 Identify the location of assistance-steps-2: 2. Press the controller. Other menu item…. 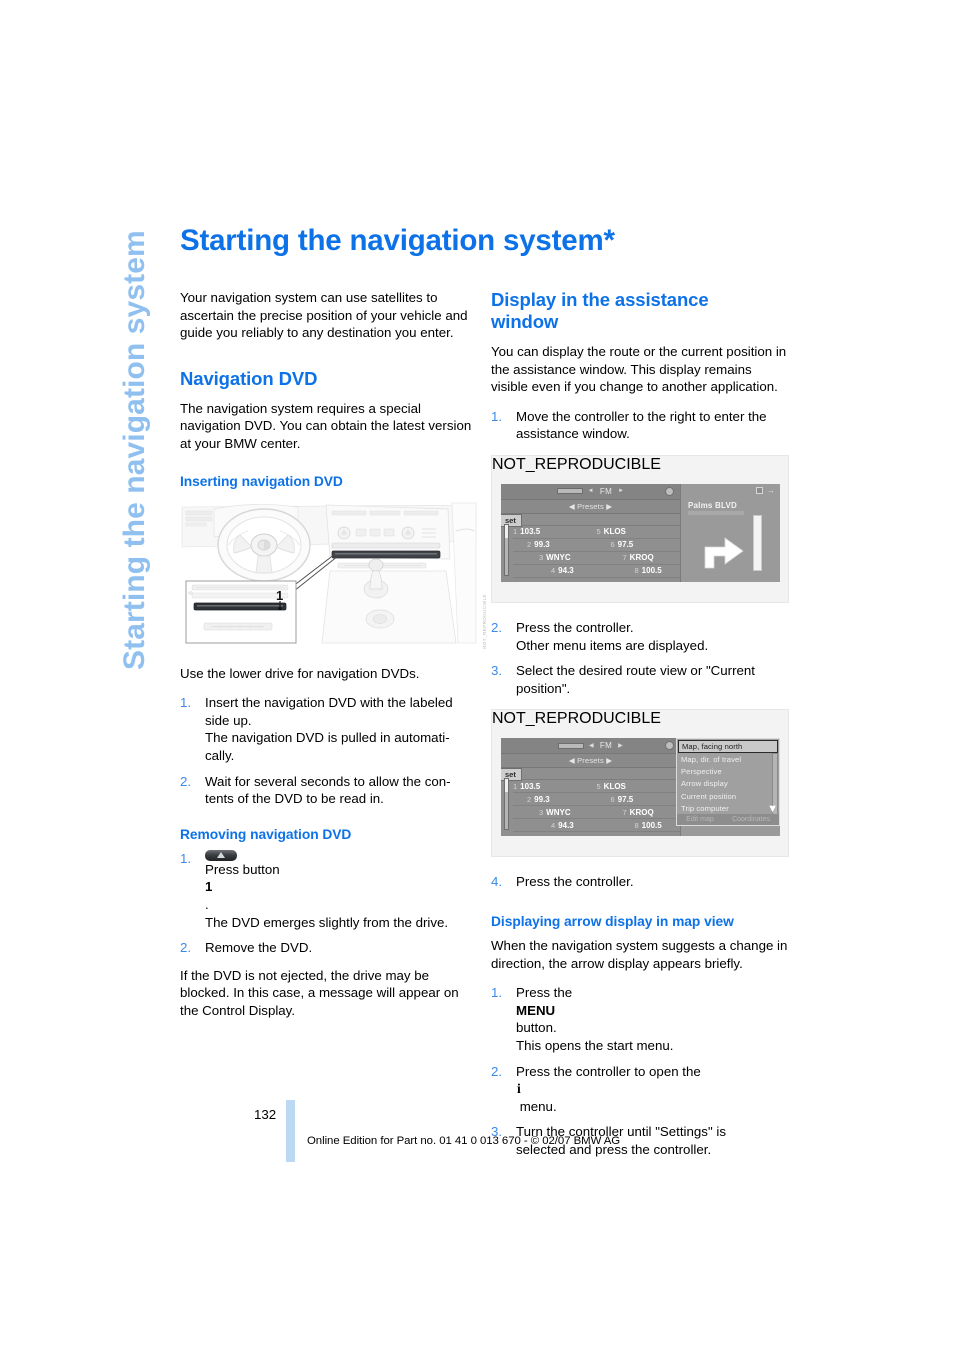
(640, 658).